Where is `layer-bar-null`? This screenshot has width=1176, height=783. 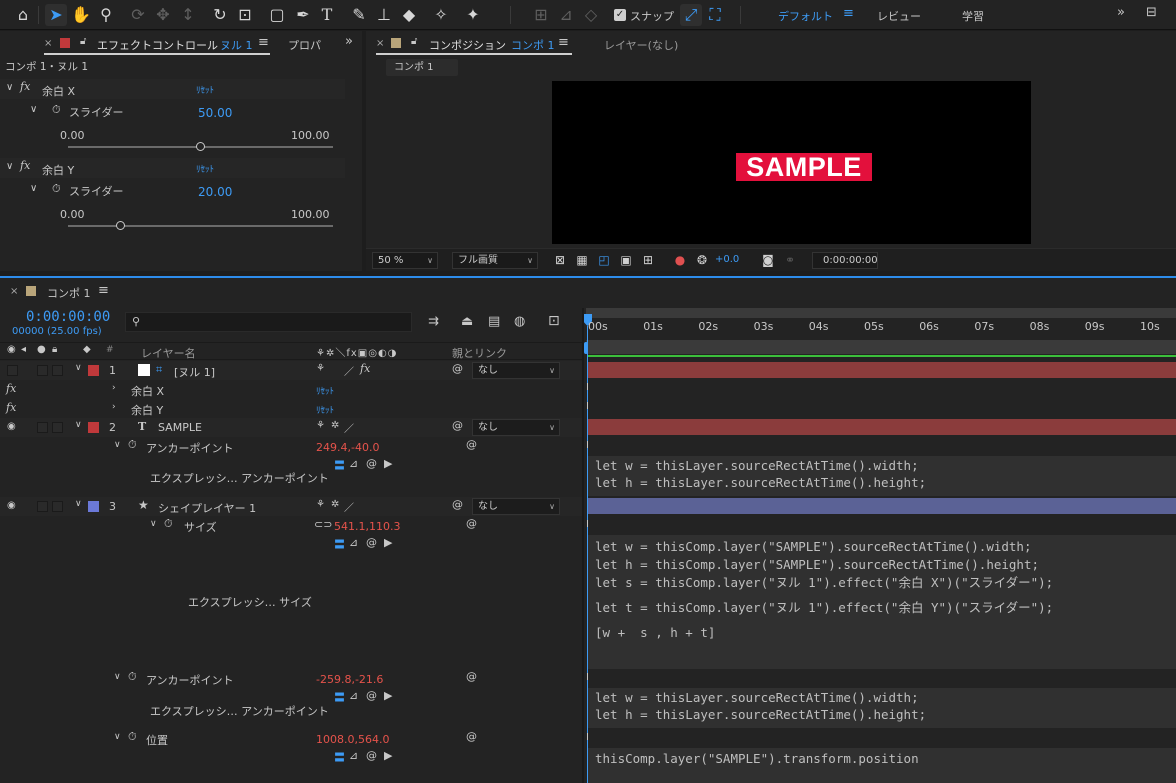
layer-bar-null is located at coordinates (882, 370).